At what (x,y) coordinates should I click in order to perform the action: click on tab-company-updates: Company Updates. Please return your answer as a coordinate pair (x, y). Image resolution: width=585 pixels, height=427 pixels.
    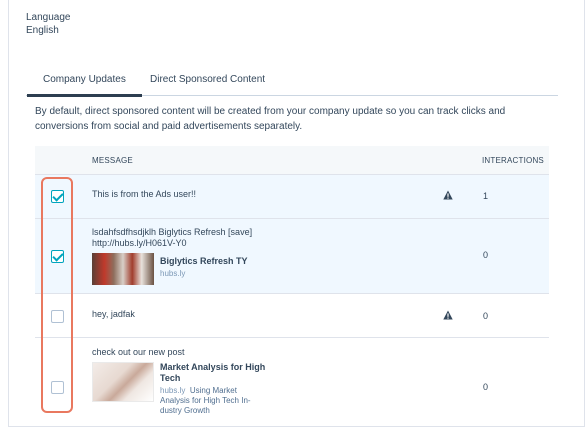
    Looking at the image, I should click on (84, 85).